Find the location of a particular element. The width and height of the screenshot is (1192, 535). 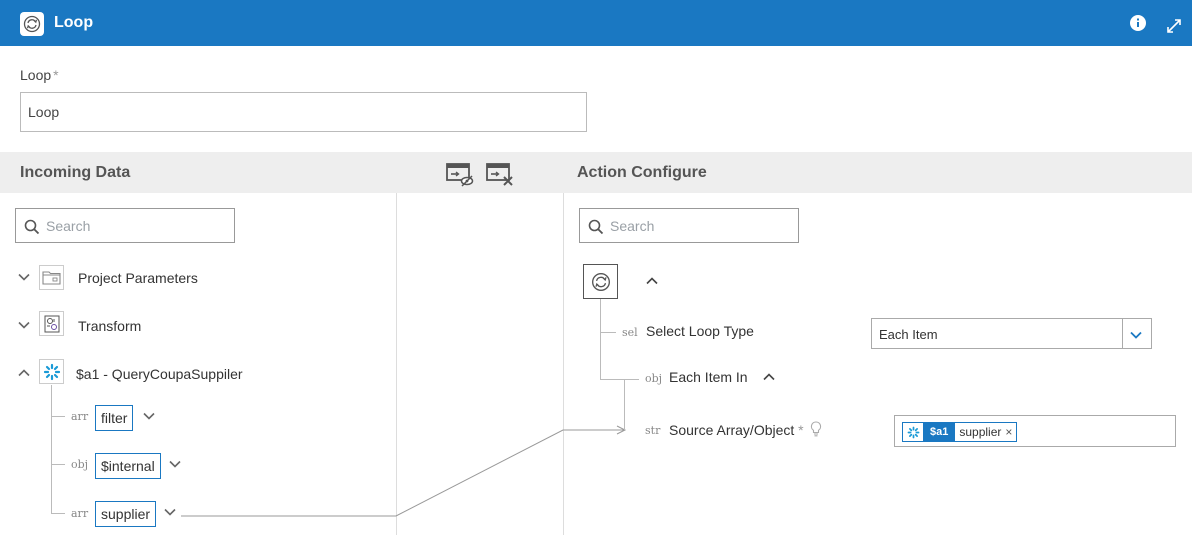

loop-type-select: Each Item is located at coordinates (1011, 333).